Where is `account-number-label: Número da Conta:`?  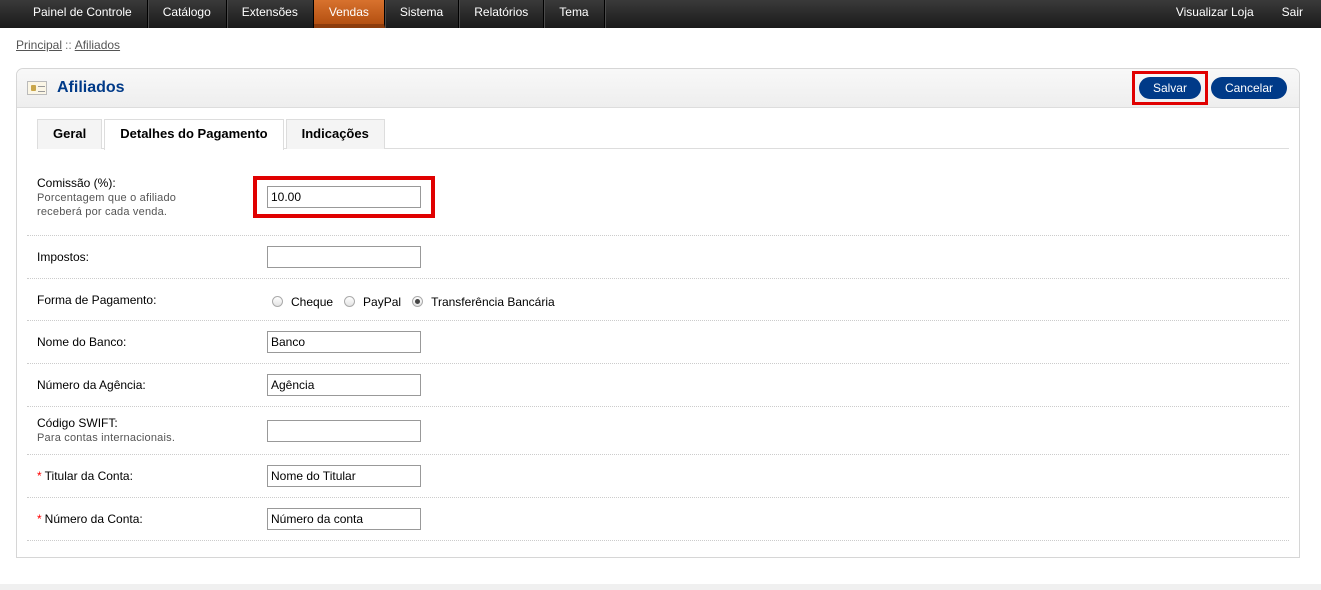
account-number-label: Número da Conta: is located at coordinates (93, 519).